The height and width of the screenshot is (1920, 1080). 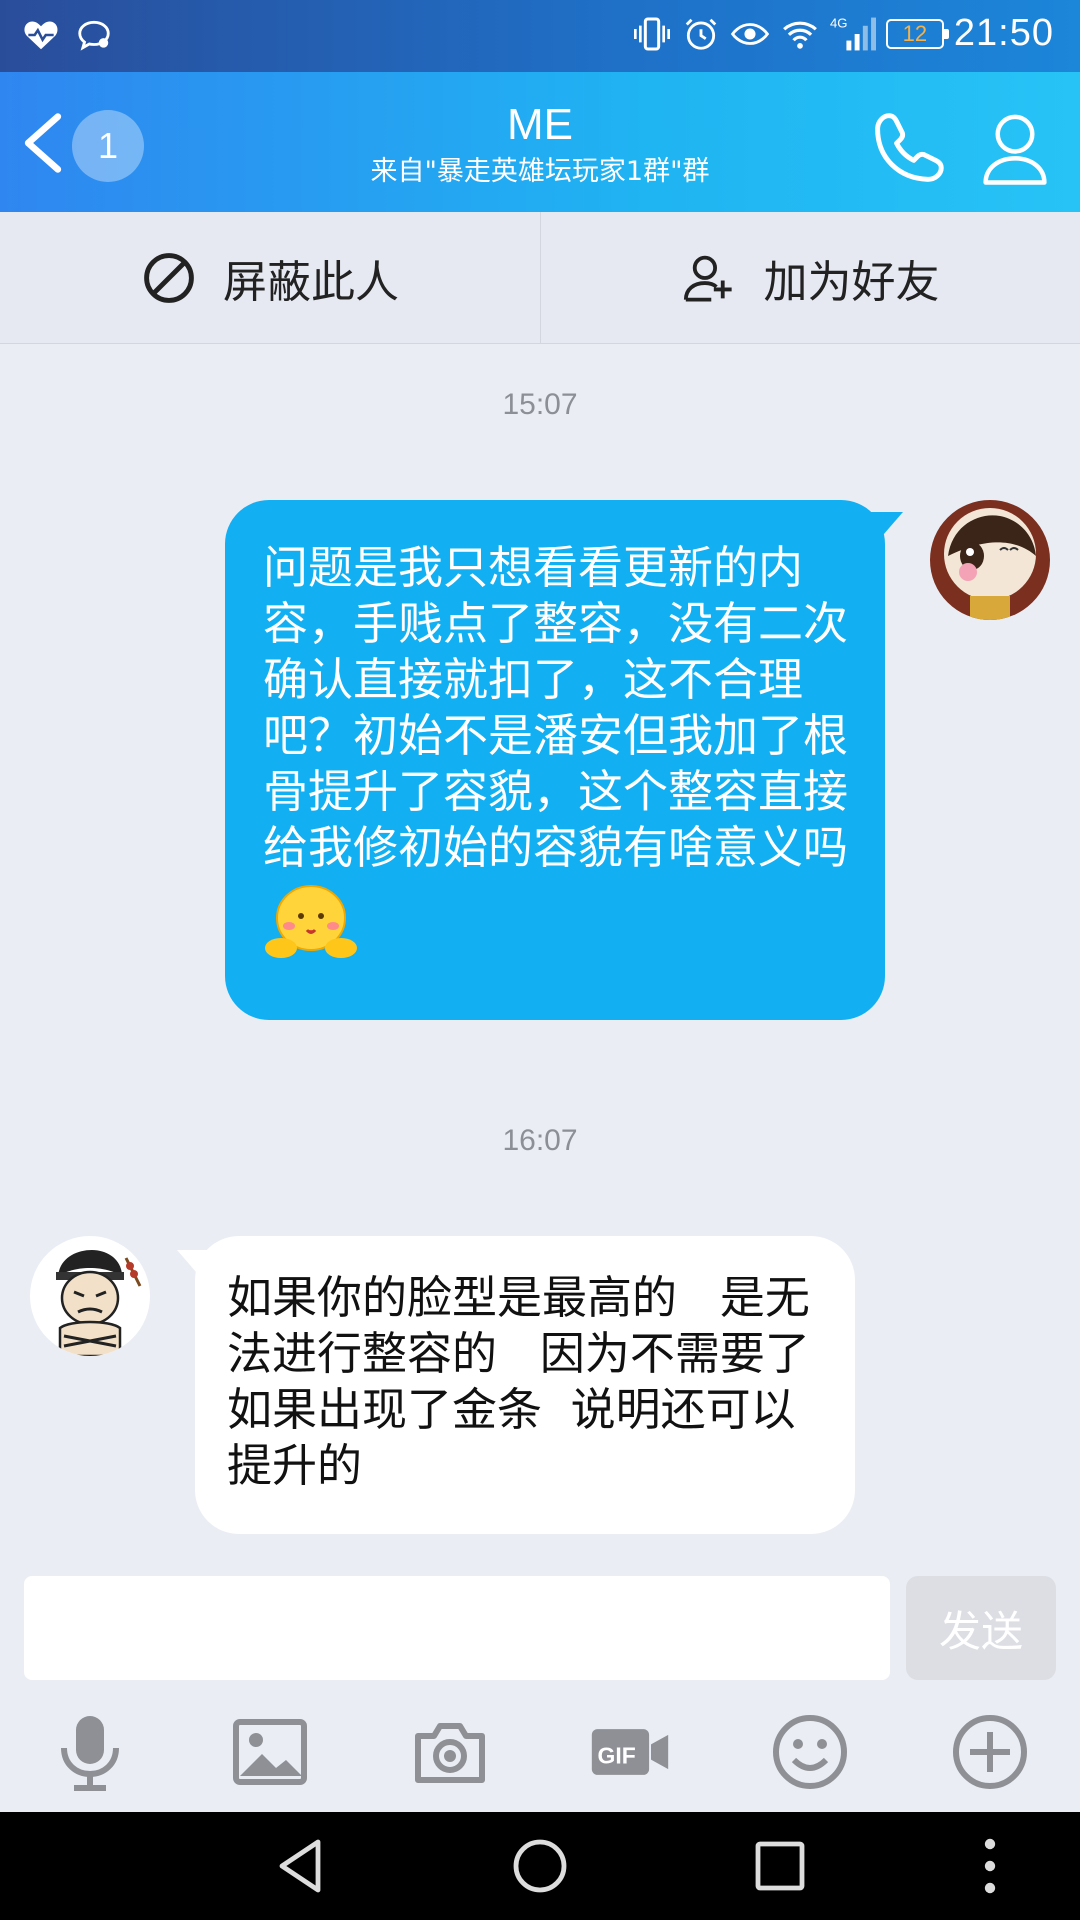 What do you see at coordinates (540, 142) in the screenshot?
I see `chat-header: 1 ME 来自"暴走英雄坛玩家1群"群` at bounding box center [540, 142].